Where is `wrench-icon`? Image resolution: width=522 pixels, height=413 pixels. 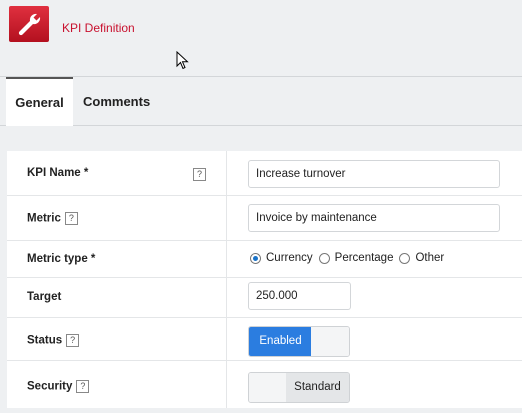
wrench-icon is located at coordinates (29, 24).